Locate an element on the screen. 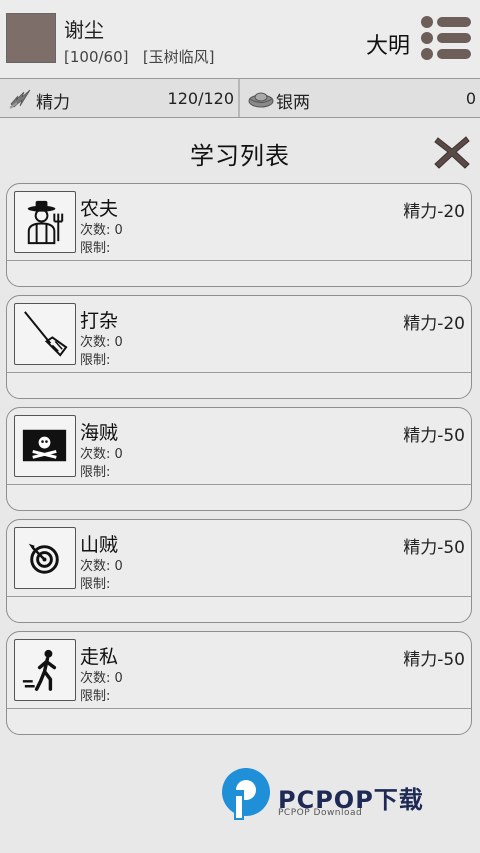  menu-button is located at coordinates (446, 38).